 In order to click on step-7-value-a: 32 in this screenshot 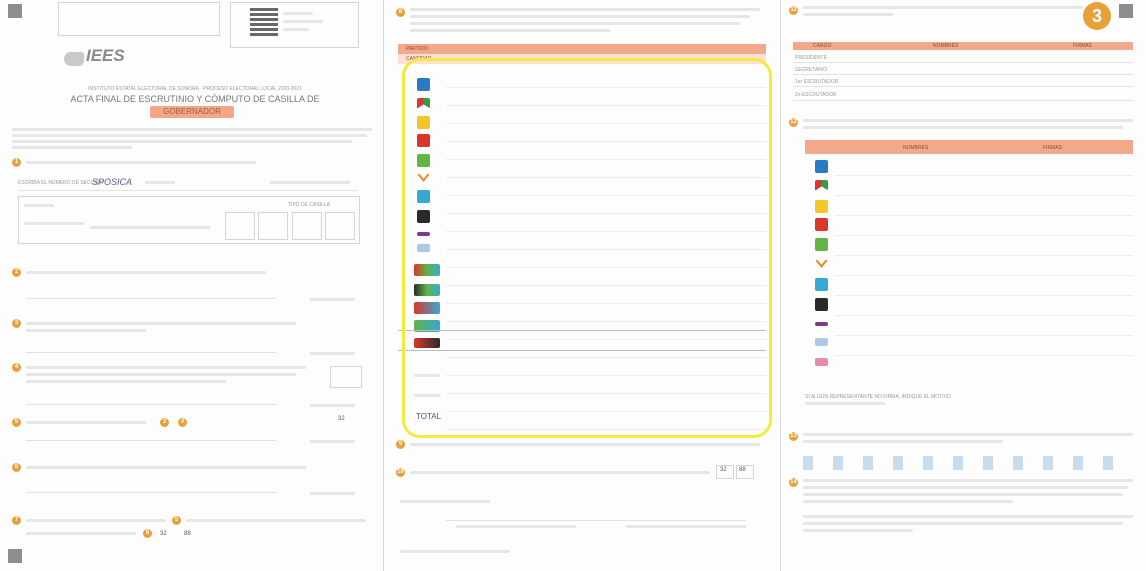, I will do `click(163, 534)`.